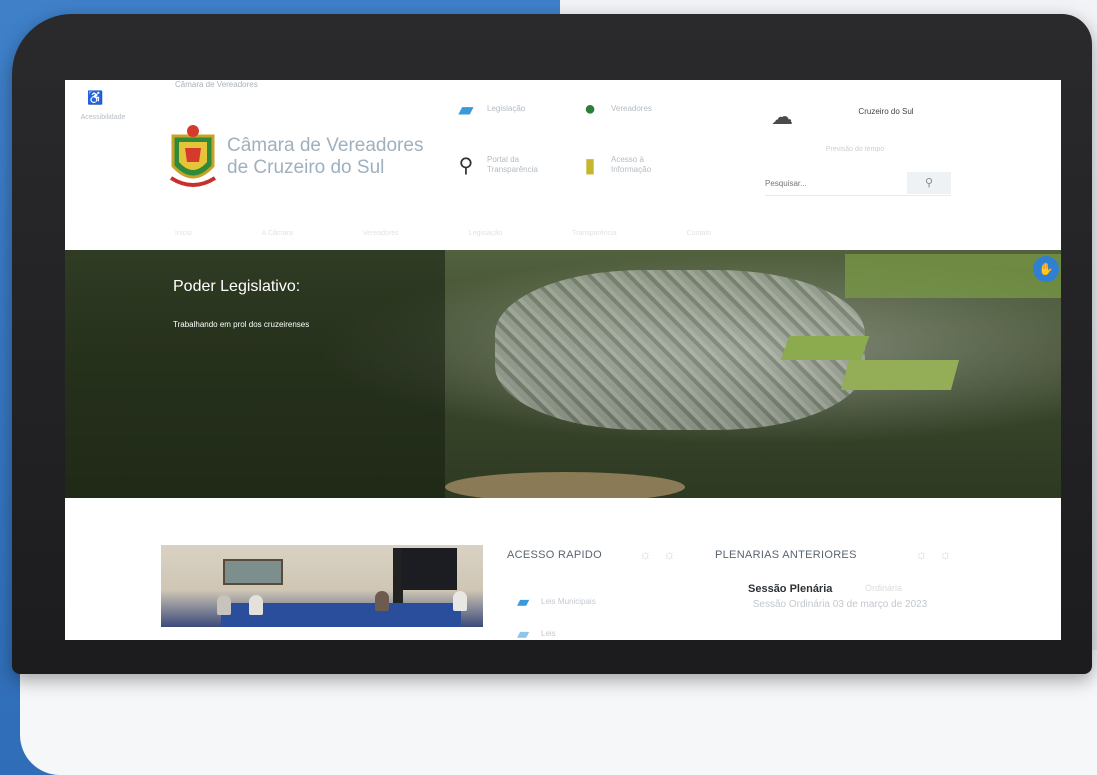 The image size is (1097, 775). I want to click on search-icon: ⚲, so click(929, 183).